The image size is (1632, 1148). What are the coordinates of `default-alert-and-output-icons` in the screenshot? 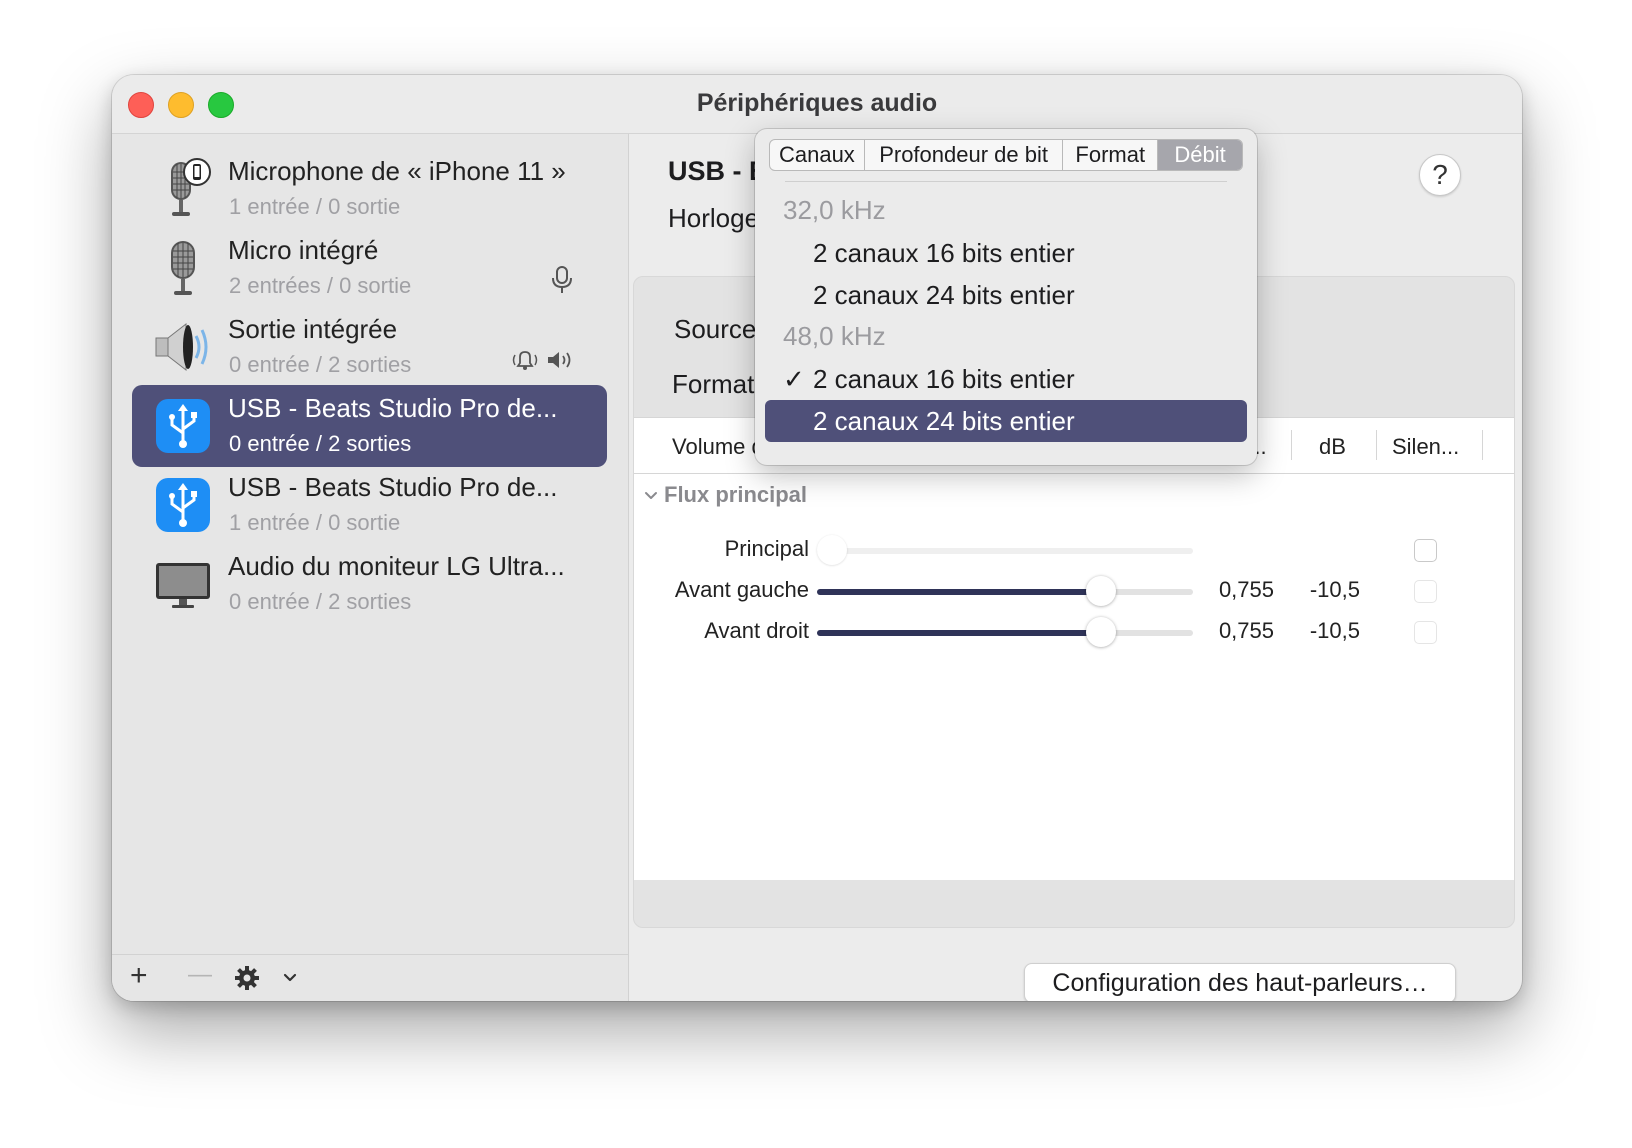 It's located at (541, 360).